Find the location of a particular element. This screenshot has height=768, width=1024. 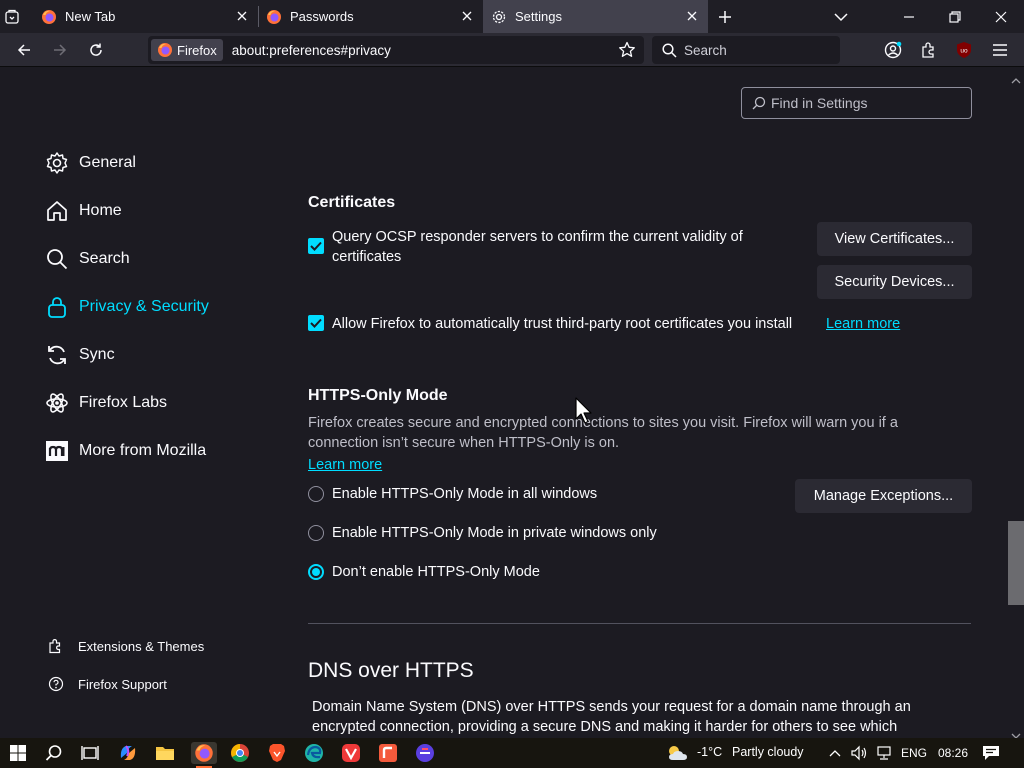

arrow-left-icon is located at coordinates (23, 50).